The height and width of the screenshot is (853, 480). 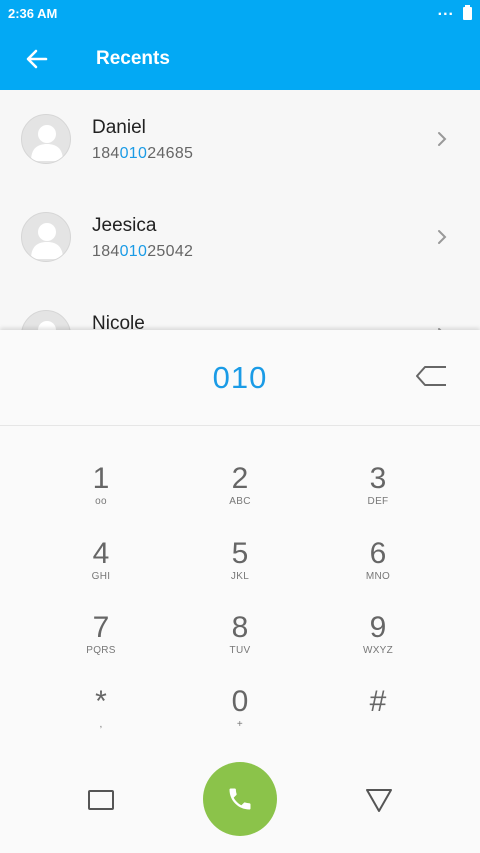 What do you see at coordinates (378, 568) in the screenshot?
I see `dial-key-6: 6 MNO` at bounding box center [378, 568].